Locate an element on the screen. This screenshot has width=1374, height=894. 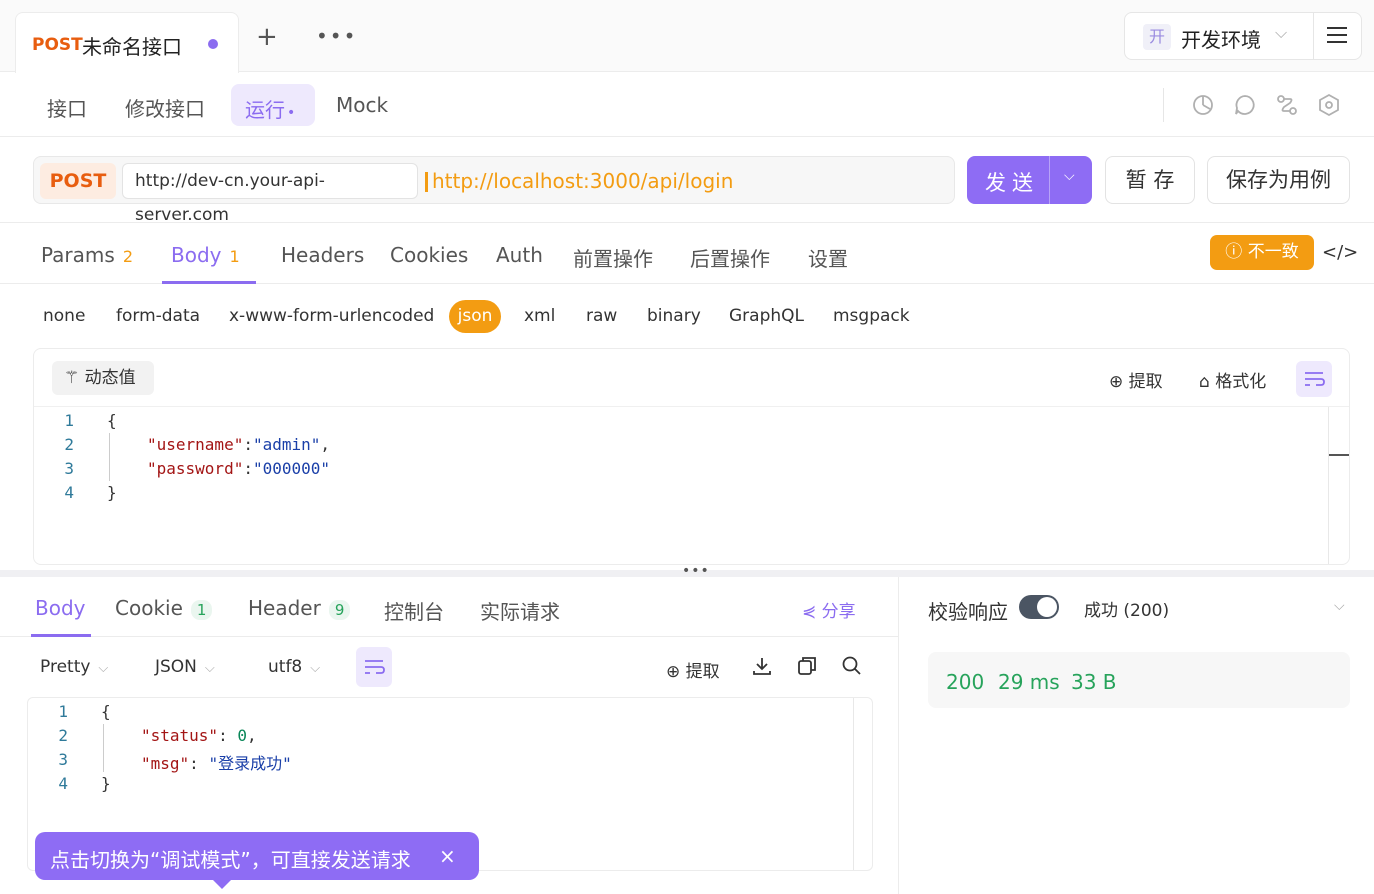
validation-result: 成功 (200) is located at coordinates (1126, 608).